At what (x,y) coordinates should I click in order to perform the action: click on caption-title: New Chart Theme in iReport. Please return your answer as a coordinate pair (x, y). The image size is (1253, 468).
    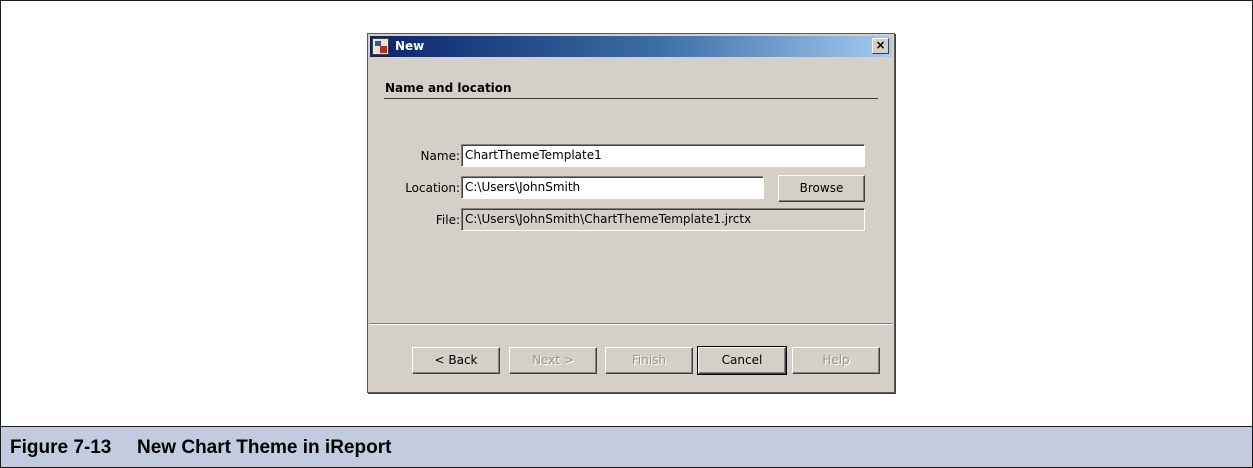
    Looking at the image, I should click on (264, 447).